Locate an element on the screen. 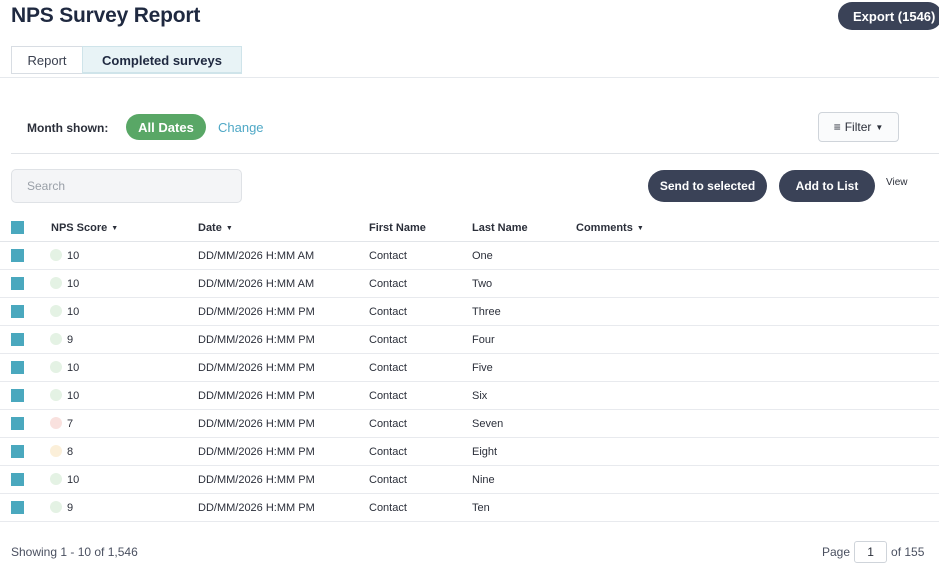 This screenshot has width=939, height=567. table-row: 10 DD/MM/2026 H:MM PM Contact Six is located at coordinates (469, 396).